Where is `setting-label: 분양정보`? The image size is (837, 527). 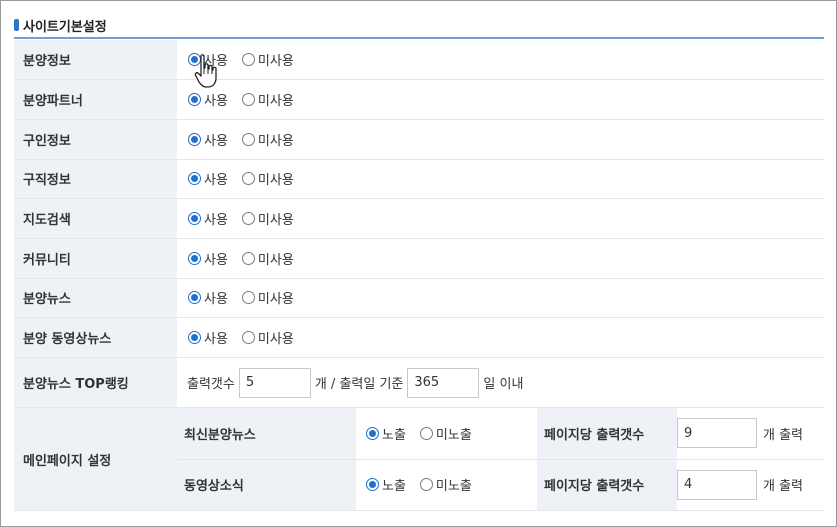 setting-label: 분양정보 is located at coordinates (95, 60).